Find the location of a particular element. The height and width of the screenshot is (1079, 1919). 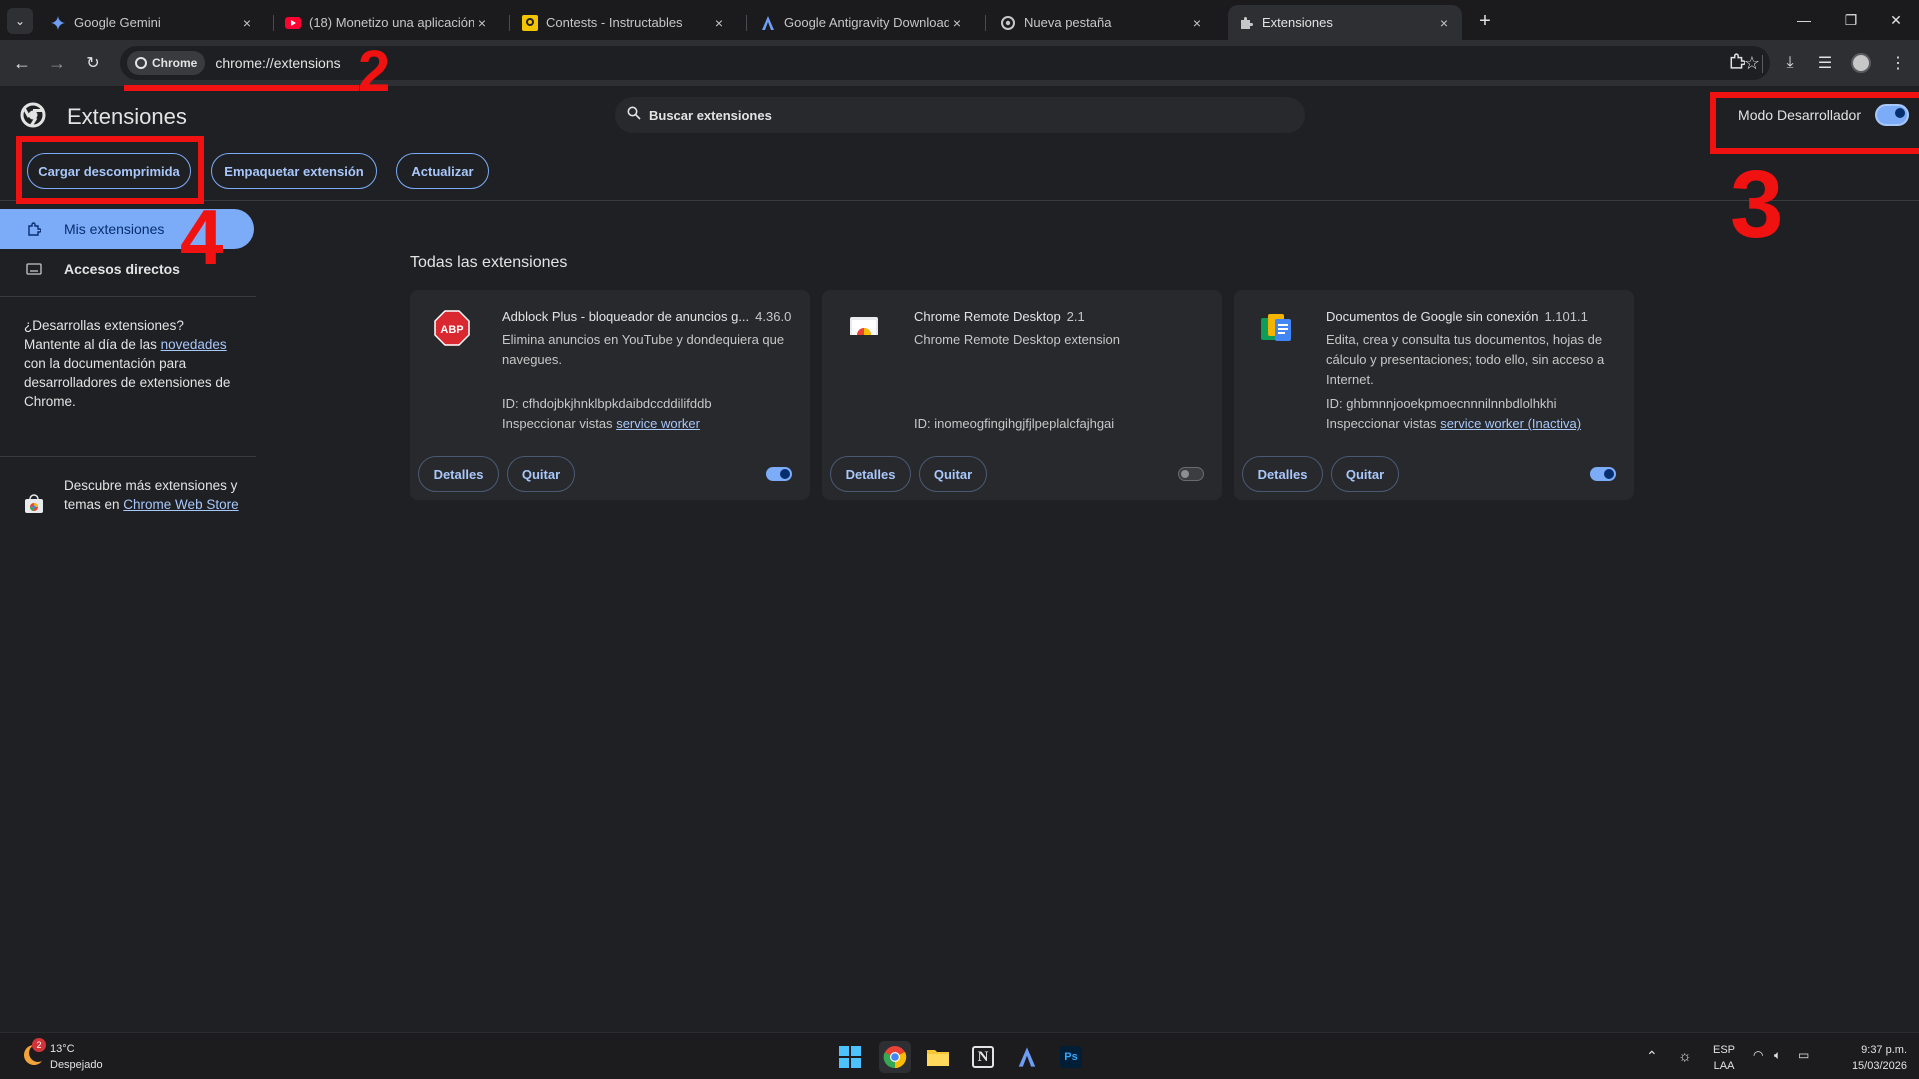

back-button: ← is located at coordinates (22, 63).